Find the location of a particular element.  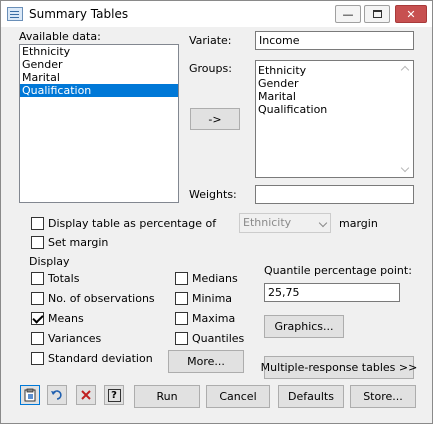

title-bar: Summary Tables — ✕ is located at coordinates (216, 14).